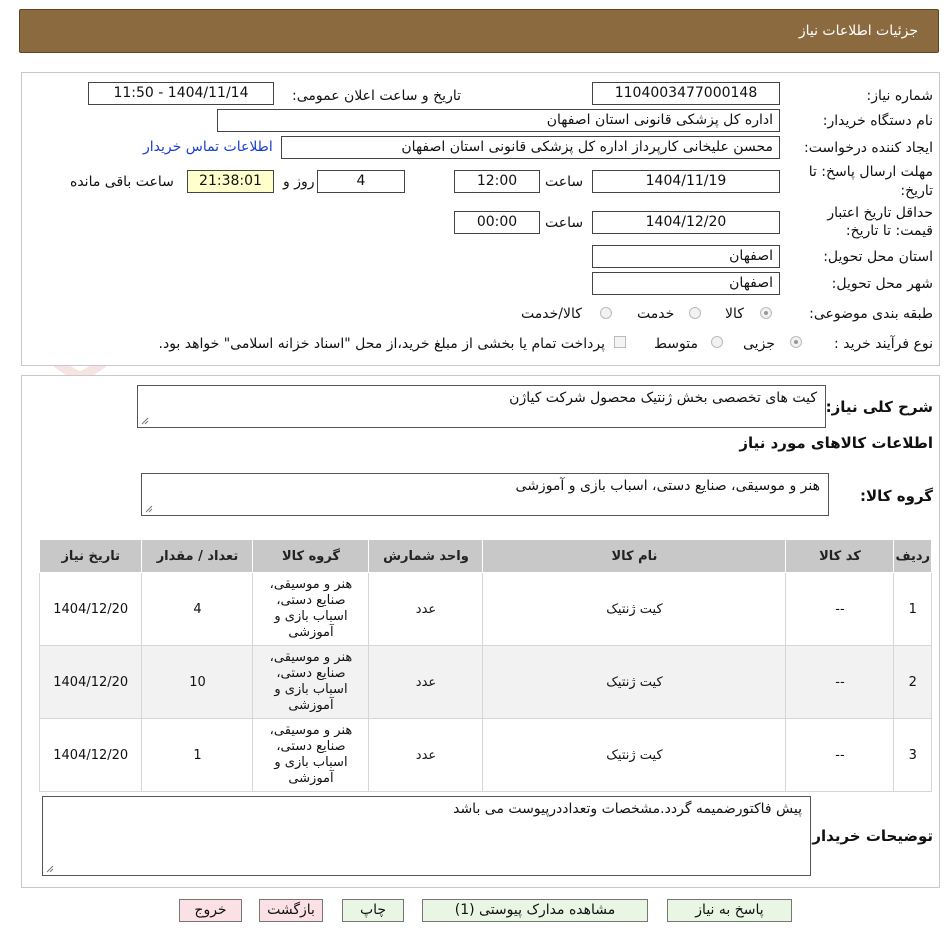 The image size is (951, 943). I want to click on days-field: 4, so click(361, 181).